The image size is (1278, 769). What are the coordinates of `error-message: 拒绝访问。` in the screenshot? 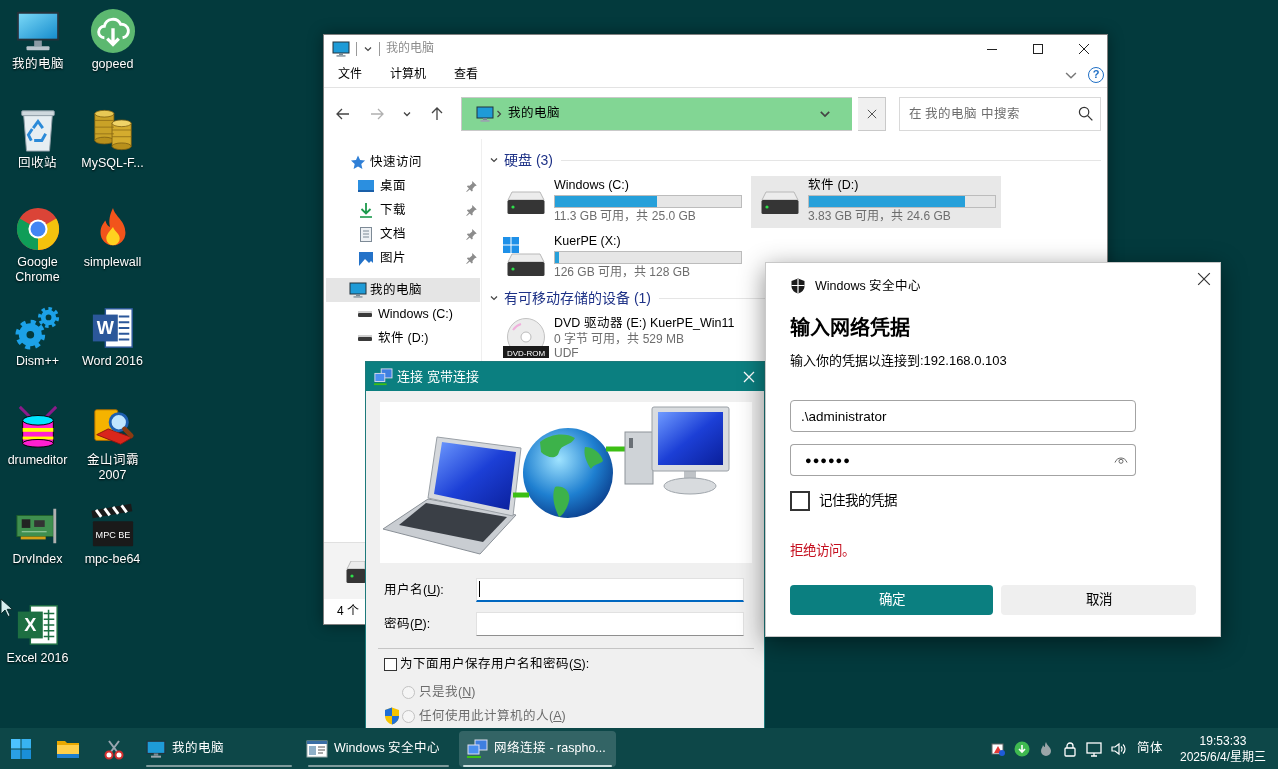 It's located at (823, 551).